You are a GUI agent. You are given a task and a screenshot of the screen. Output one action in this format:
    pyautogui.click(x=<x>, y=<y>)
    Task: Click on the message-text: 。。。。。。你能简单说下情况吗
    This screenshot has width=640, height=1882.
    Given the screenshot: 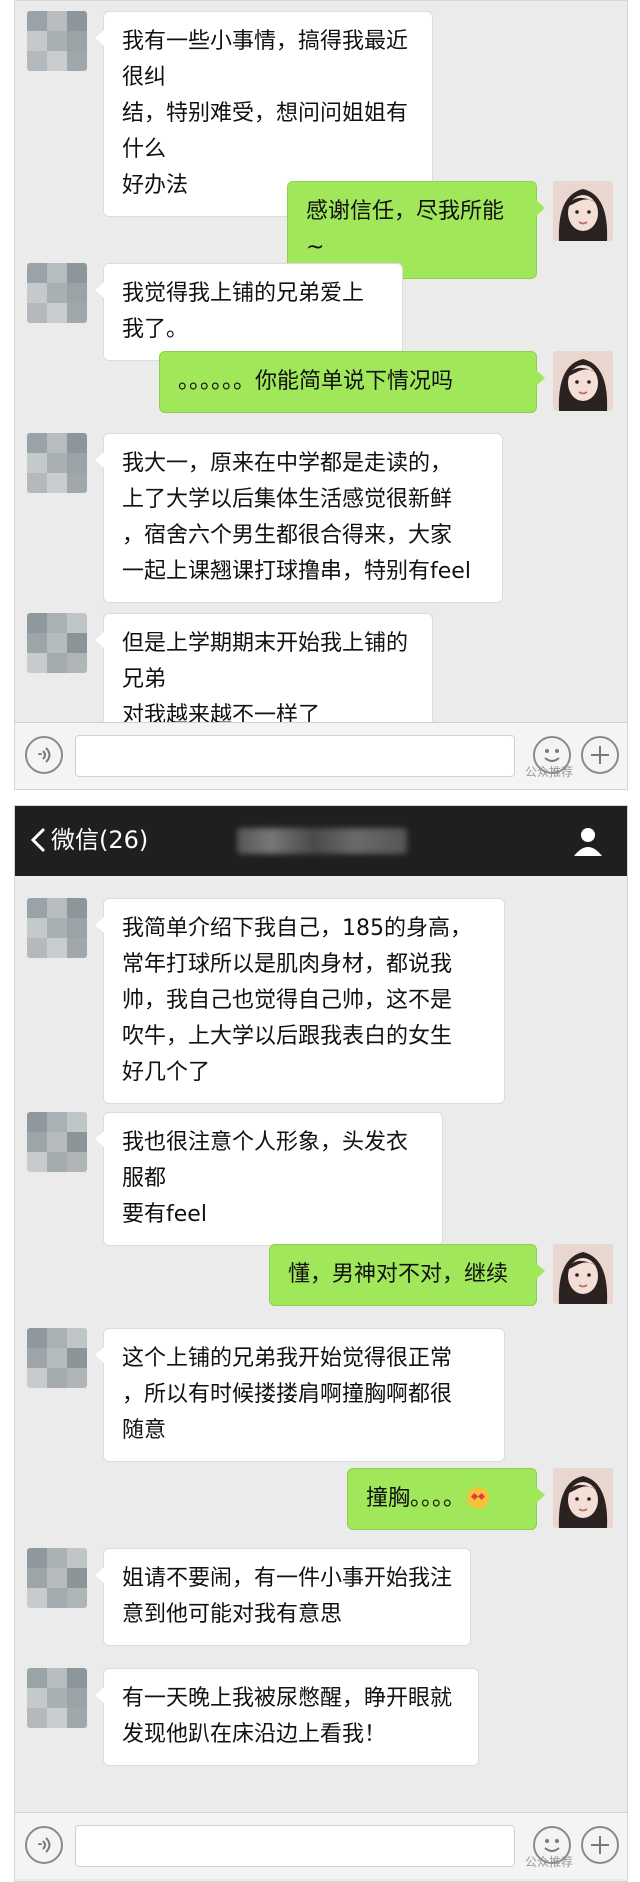 What is the action you would take?
    pyautogui.click(x=316, y=381)
    